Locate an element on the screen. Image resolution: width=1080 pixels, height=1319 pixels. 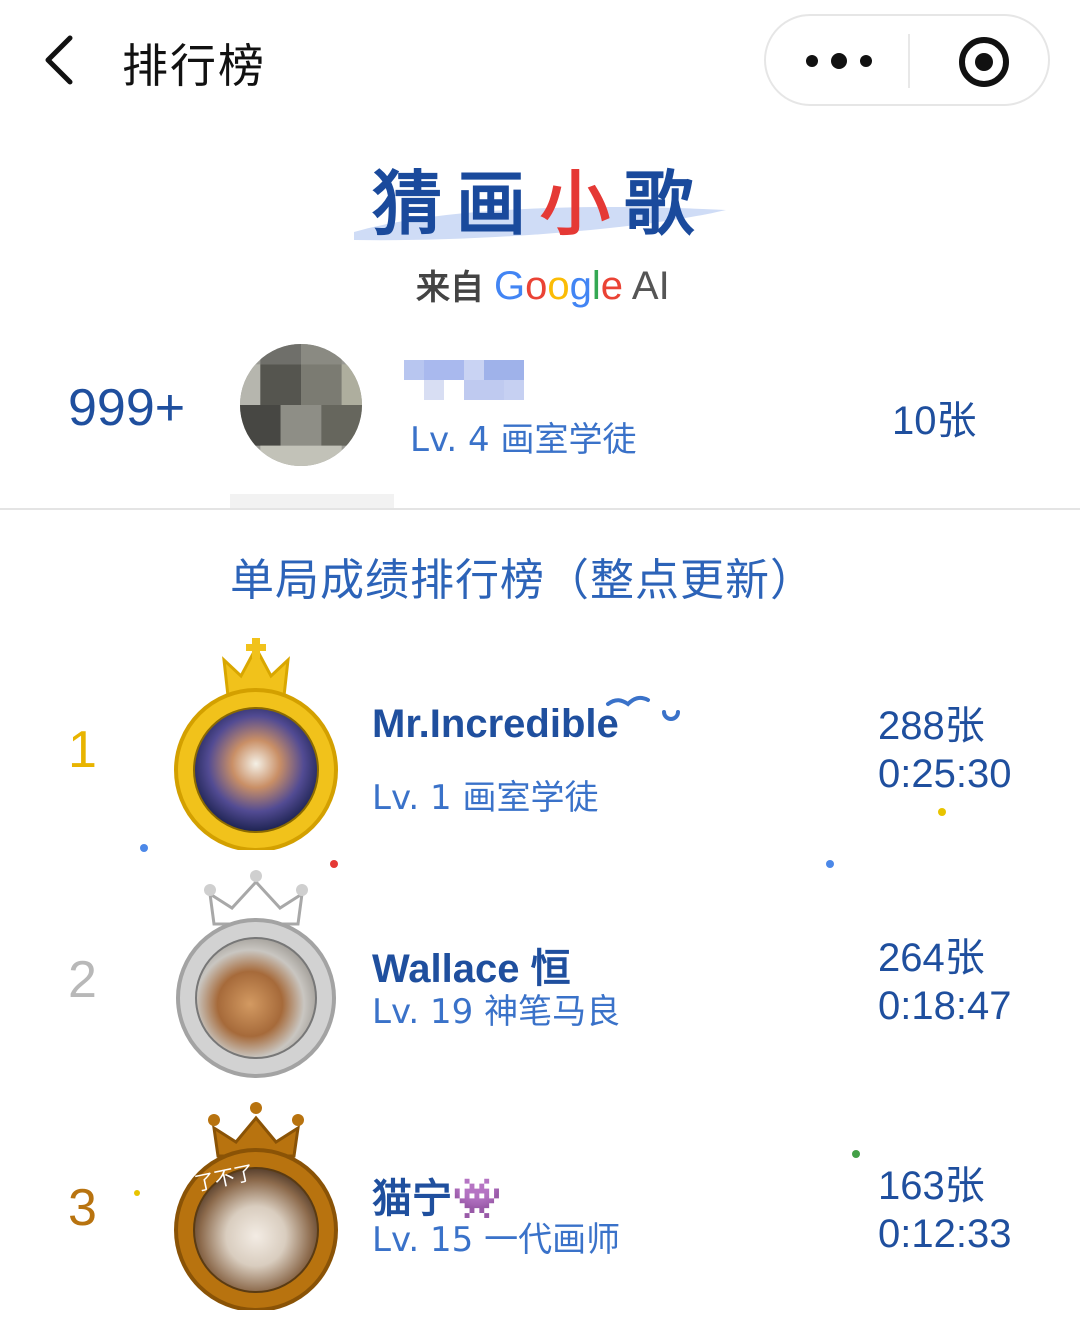
crown-avatar-bronze is located at coordinates (256, 1206).